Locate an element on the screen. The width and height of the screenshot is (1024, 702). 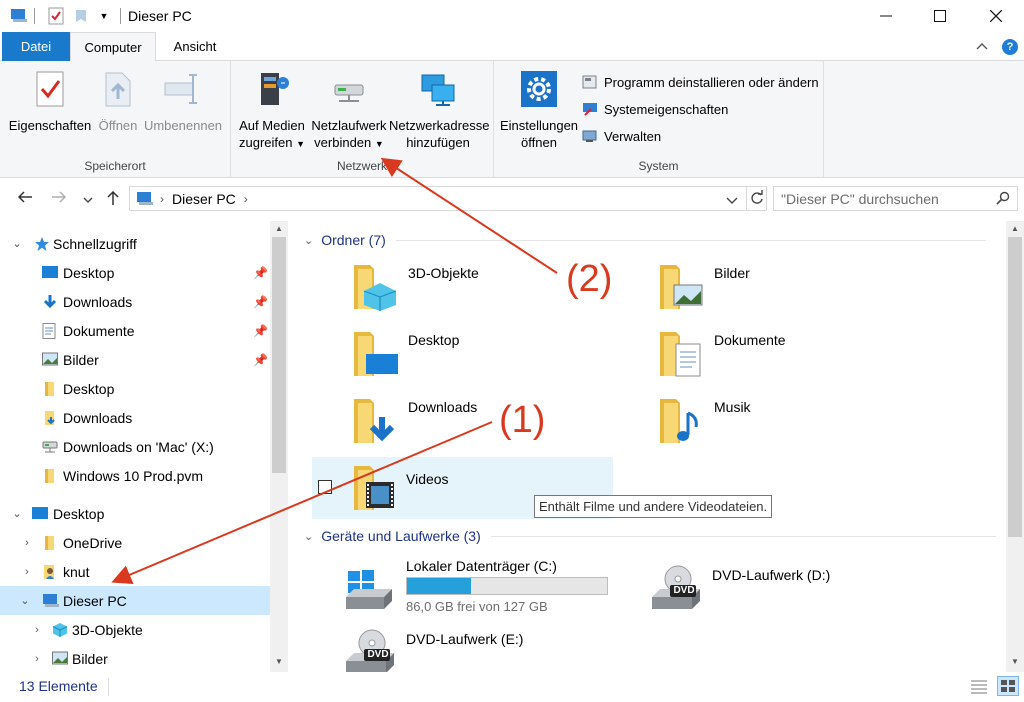
user-icon is located at coordinates (50, 572).